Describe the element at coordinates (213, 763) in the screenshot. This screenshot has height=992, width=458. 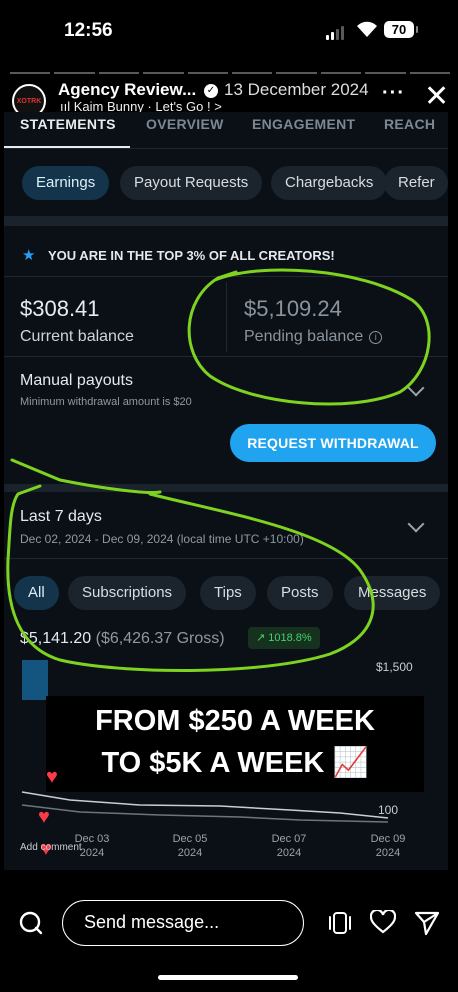
I see `caption-line-2-text: TO $5K A WEEK` at that location.